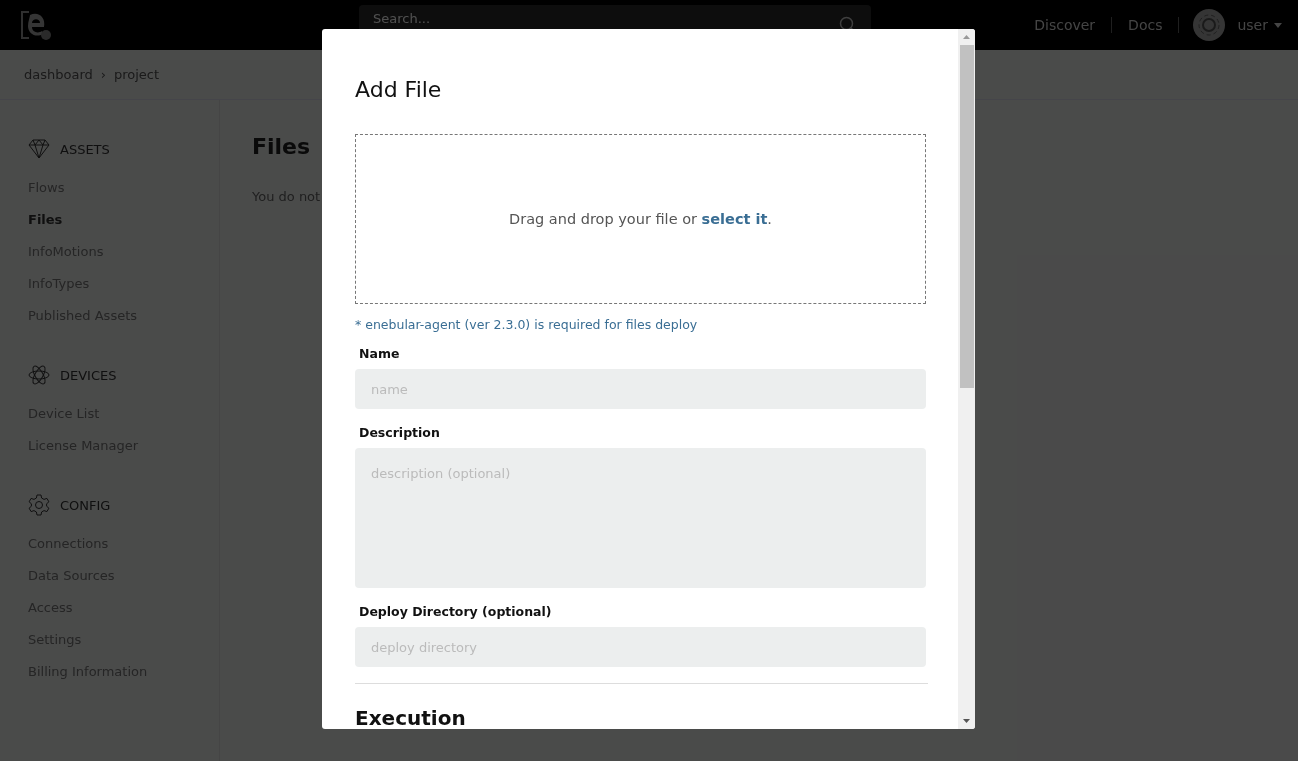 This screenshot has width=1298, height=761. I want to click on settings-icon, so click(39, 505).